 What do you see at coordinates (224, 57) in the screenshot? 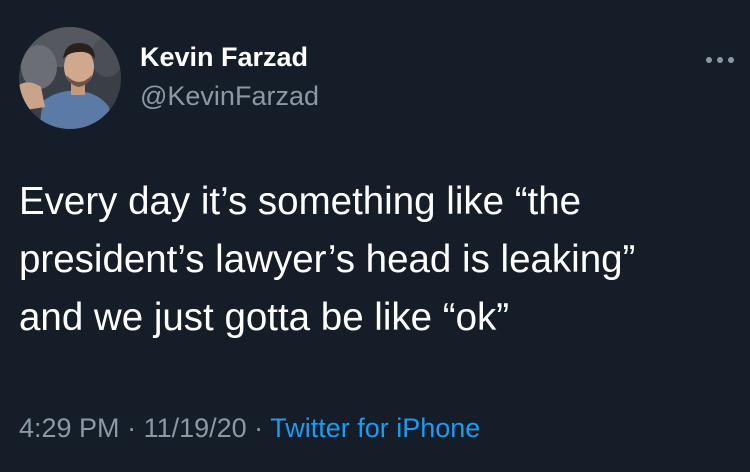
I see `author-display-name: Kevin Farzad` at bounding box center [224, 57].